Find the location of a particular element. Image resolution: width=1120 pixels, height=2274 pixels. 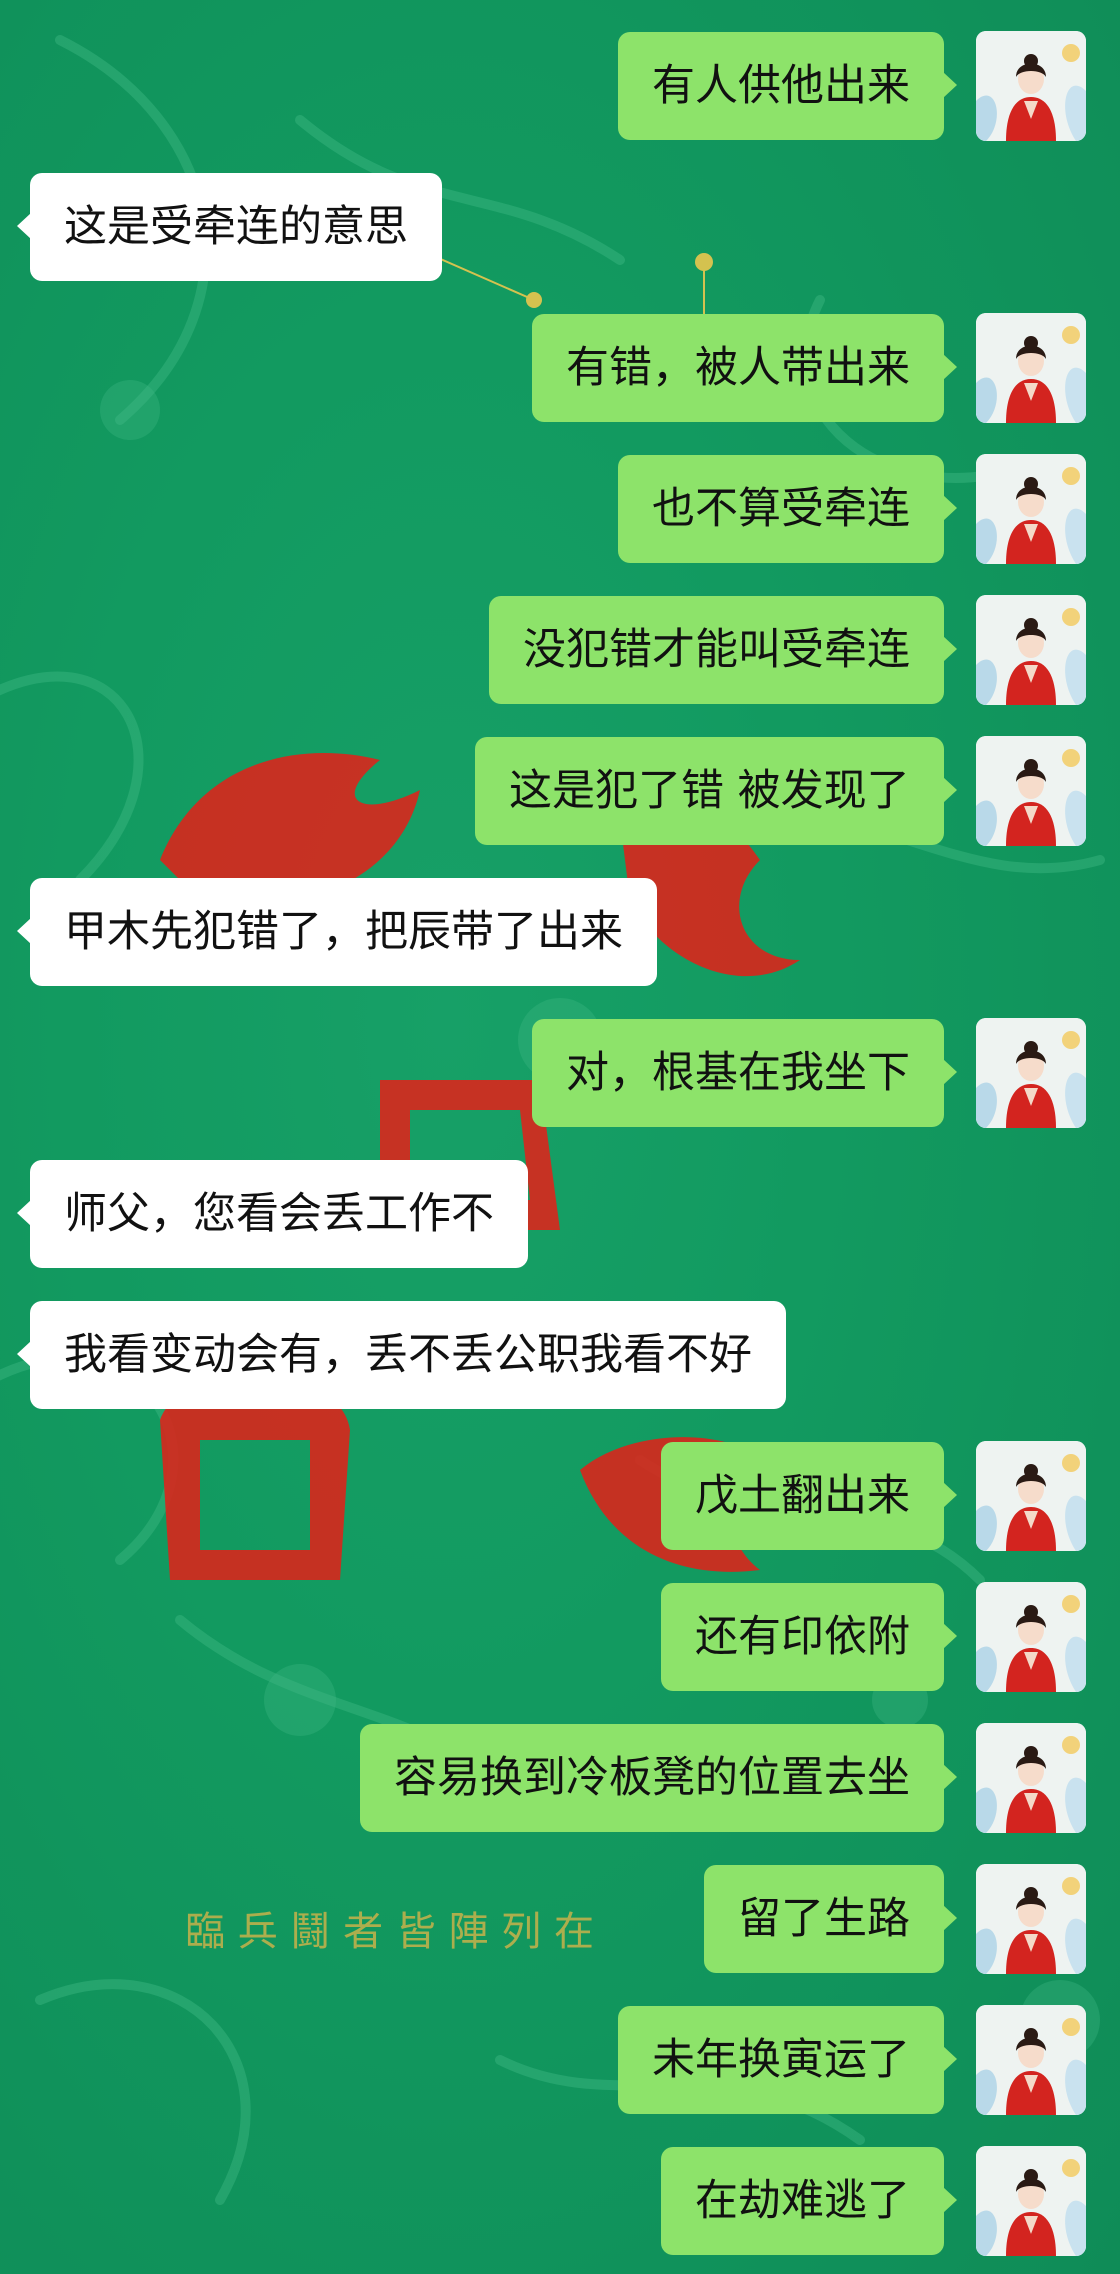

outgoing-message-bubble: 留了生路 is located at coordinates (830, 1919).